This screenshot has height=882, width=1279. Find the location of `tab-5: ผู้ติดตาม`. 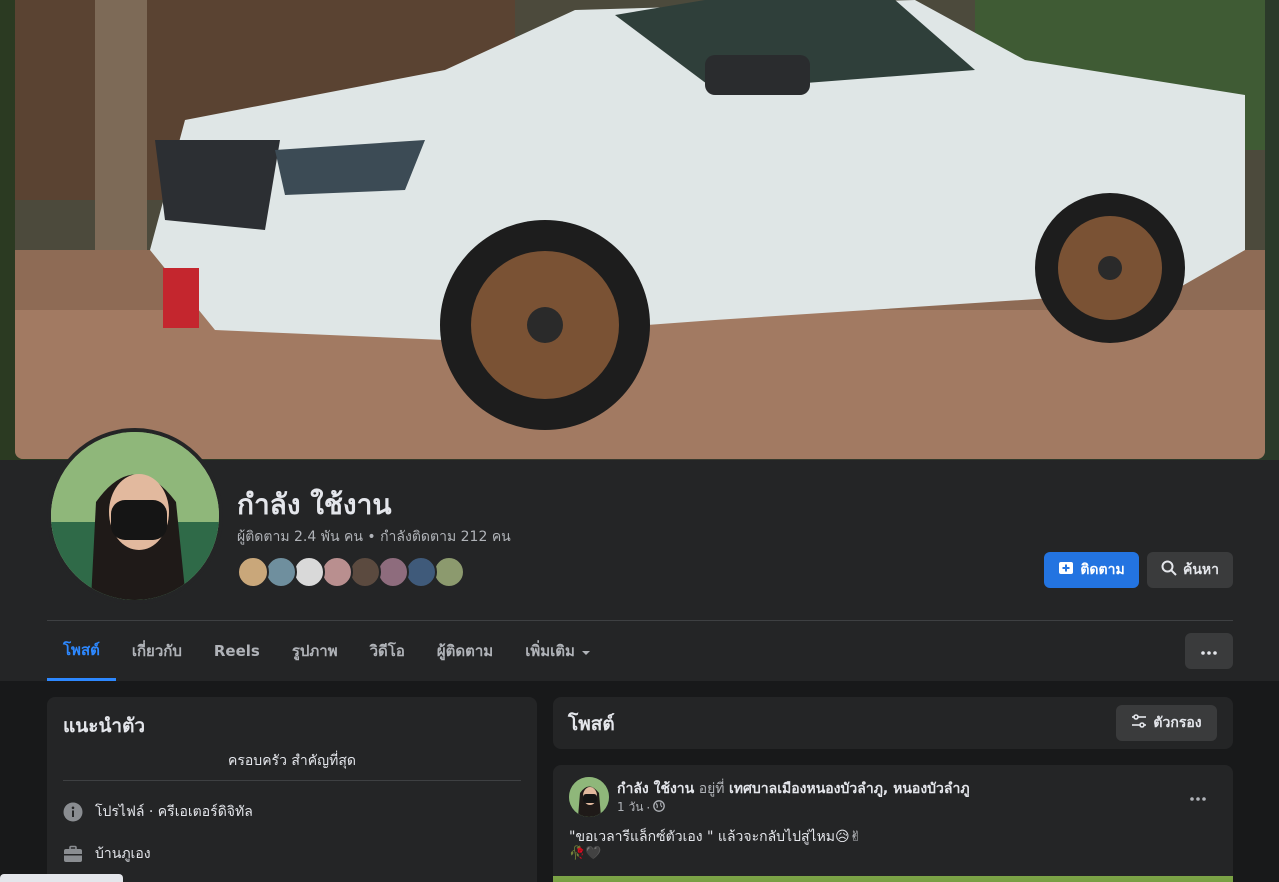

tab-5: ผู้ติดตาม is located at coordinates (465, 651).